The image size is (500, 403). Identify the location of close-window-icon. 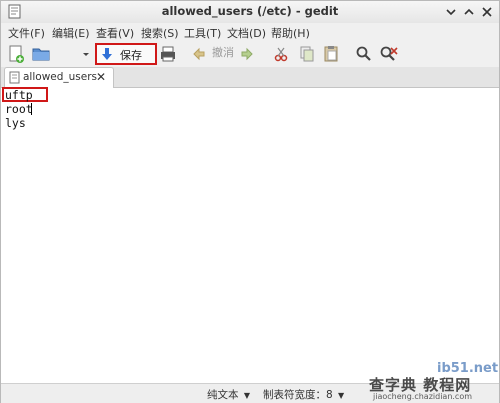
(487, 12).